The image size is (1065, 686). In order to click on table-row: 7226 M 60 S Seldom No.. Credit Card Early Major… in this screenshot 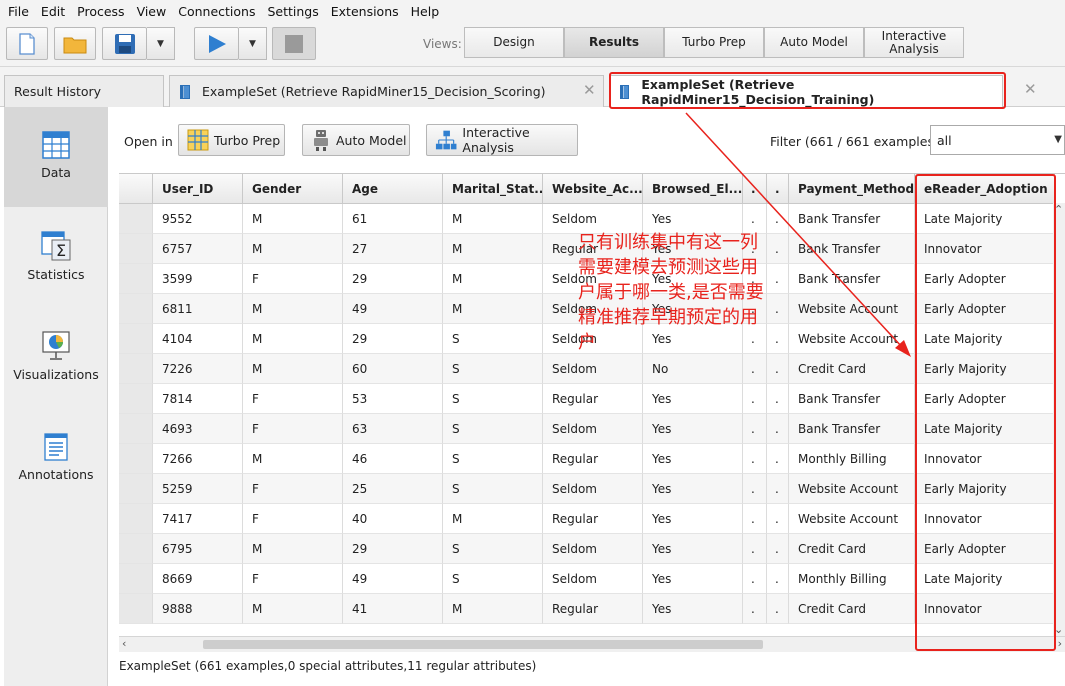, I will do `click(592, 369)`.